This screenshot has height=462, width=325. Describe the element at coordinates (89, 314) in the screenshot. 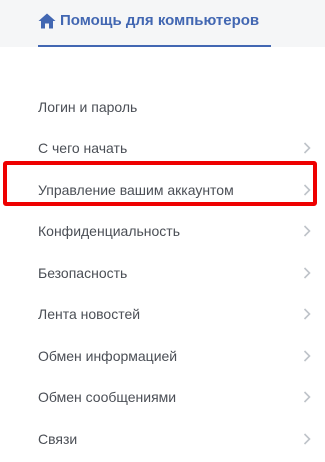

I see `menu-item-label: Лента новостей` at that location.